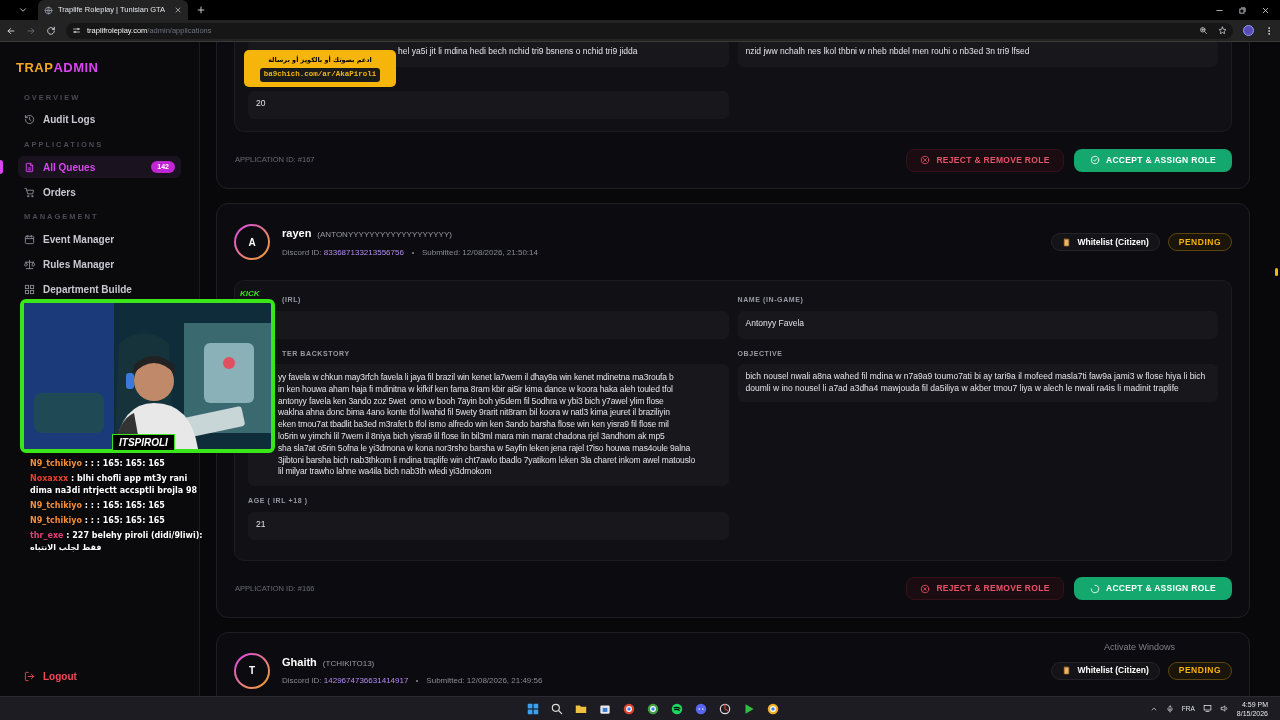 The height and width of the screenshot is (720, 1280). What do you see at coordinates (484, 448) in the screenshot?
I see `text-line: sha sla7at o5rin 5ofna le yi3dmona w kona nor3rsho barsha w 5ayfin leken jena rajel t7iso houwa mas4oule 9alna` at bounding box center [484, 448].